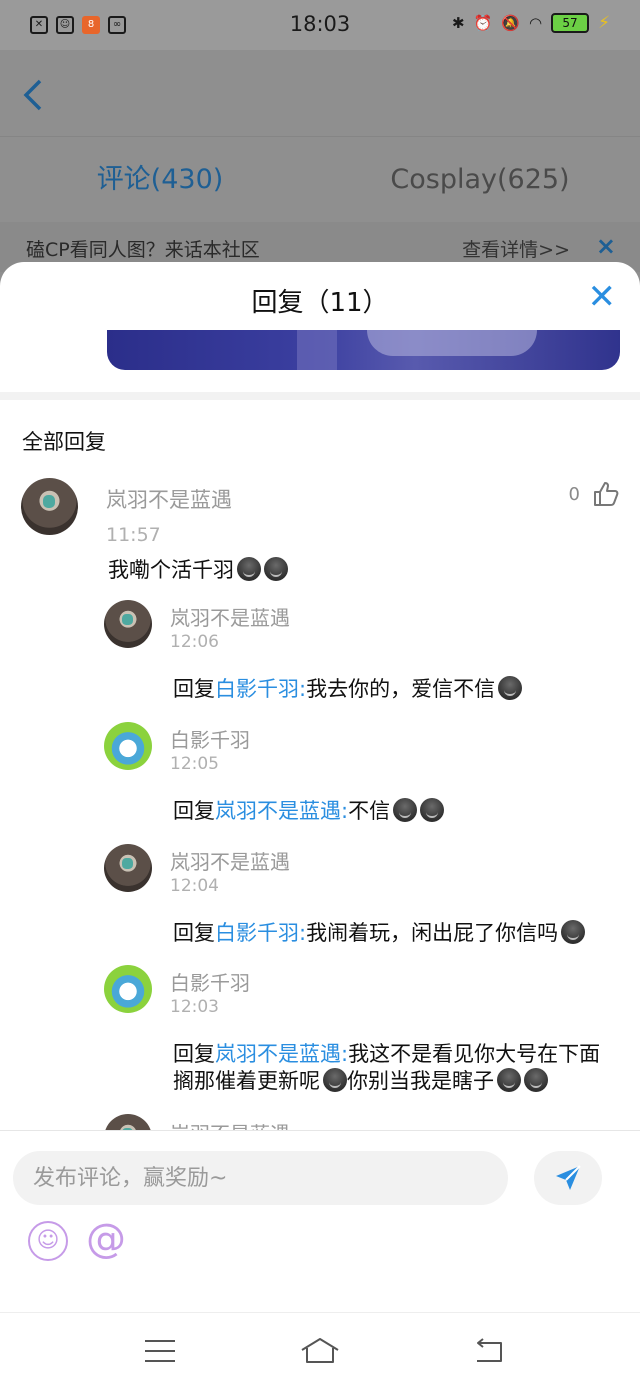 The height and width of the screenshot is (1387, 640). I want to click on bluetooth-icon: ✱, so click(458, 23).